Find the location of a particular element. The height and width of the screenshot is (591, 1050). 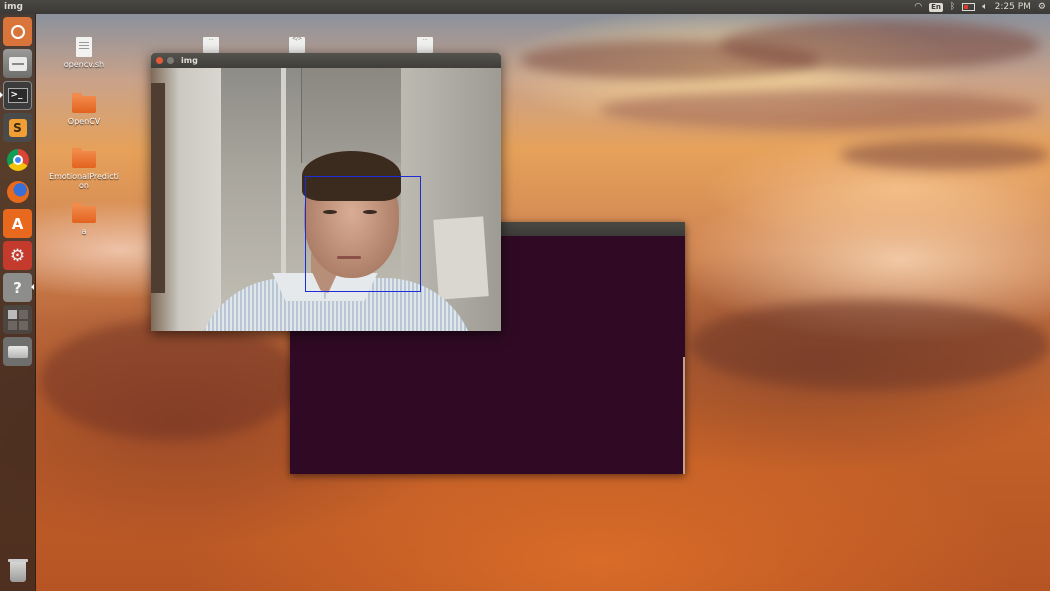

battery-icon is located at coordinates (969, 7).